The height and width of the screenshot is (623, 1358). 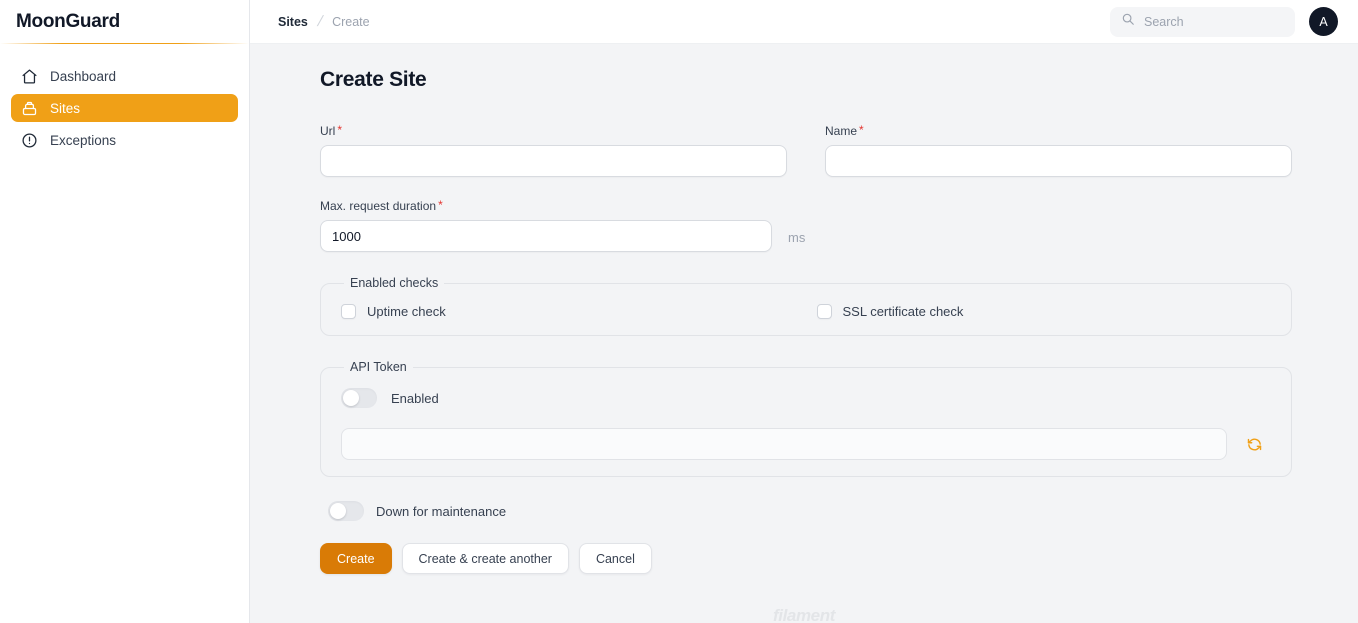 What do you see at coordinates (1214, 21) in the screenshot?
I see `search-input` at bounding box center [1214, 21].